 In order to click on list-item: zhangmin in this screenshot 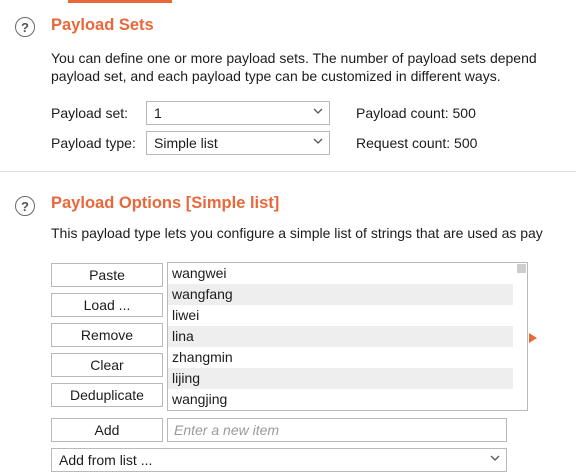, I will do `click(340, 357)`.